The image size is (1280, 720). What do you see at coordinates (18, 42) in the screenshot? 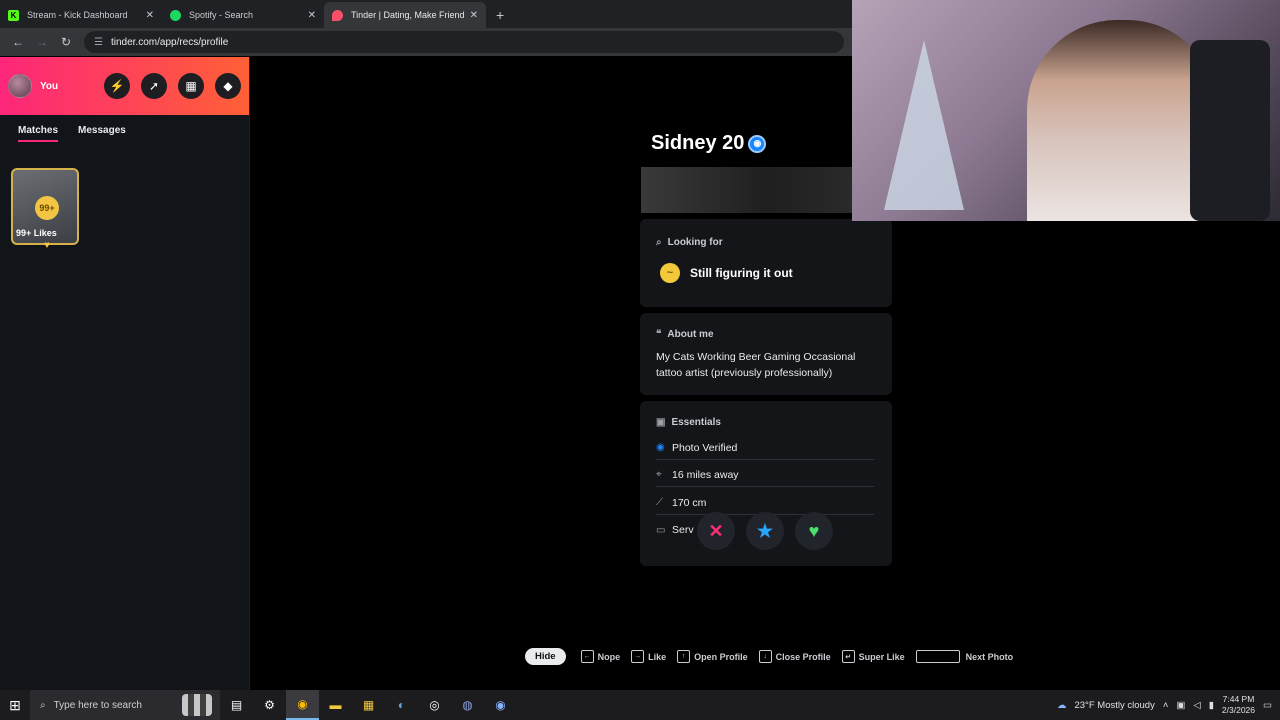
I see `back-icon: ←` at bounding box center [18, 42].